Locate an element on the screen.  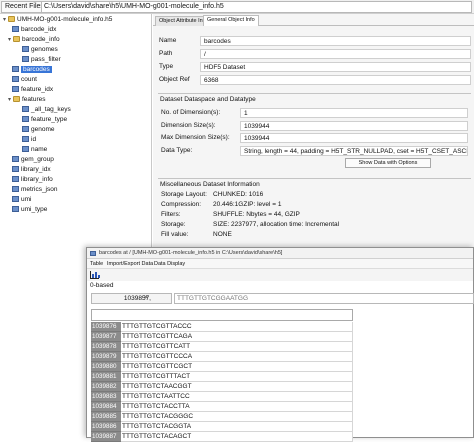
tree-item-pass-filter: pass_filter is located at coordinates (41, 60).